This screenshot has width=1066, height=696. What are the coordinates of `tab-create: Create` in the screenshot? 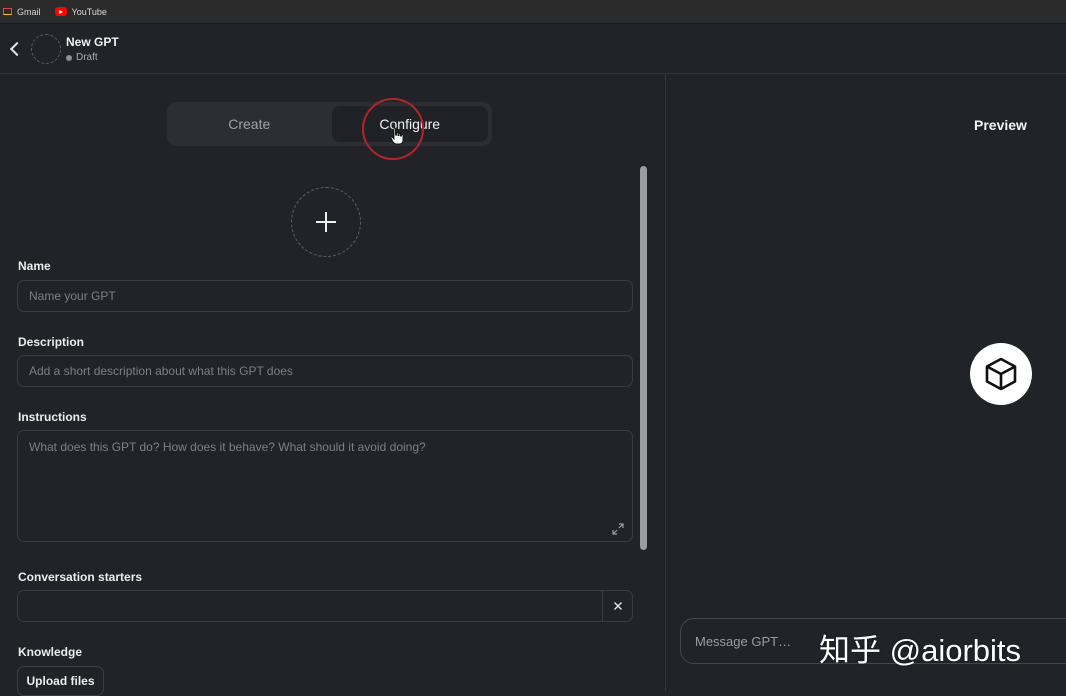 It's located at (249, 124).